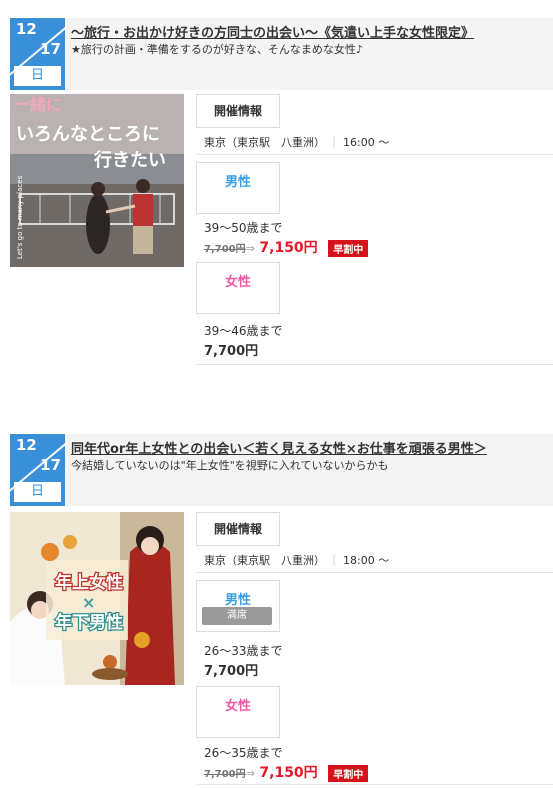 The image size is (553, 788). I want to click on female-age: 39〜46歳まで, so click(243, 331).